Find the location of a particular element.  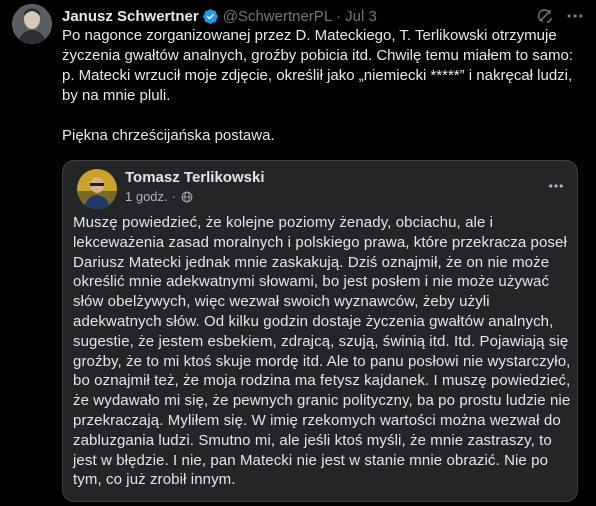

quoted-author-name: Tomasz Terlikowski is located at coordinates (195, 177).